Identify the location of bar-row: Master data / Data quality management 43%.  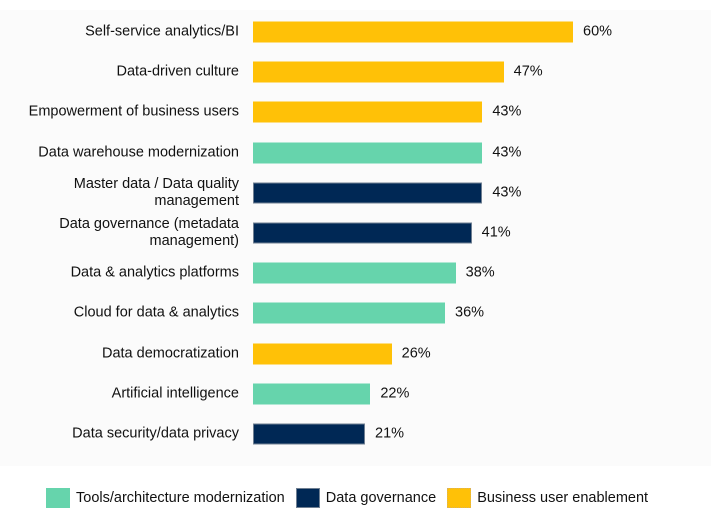
(362, 193).